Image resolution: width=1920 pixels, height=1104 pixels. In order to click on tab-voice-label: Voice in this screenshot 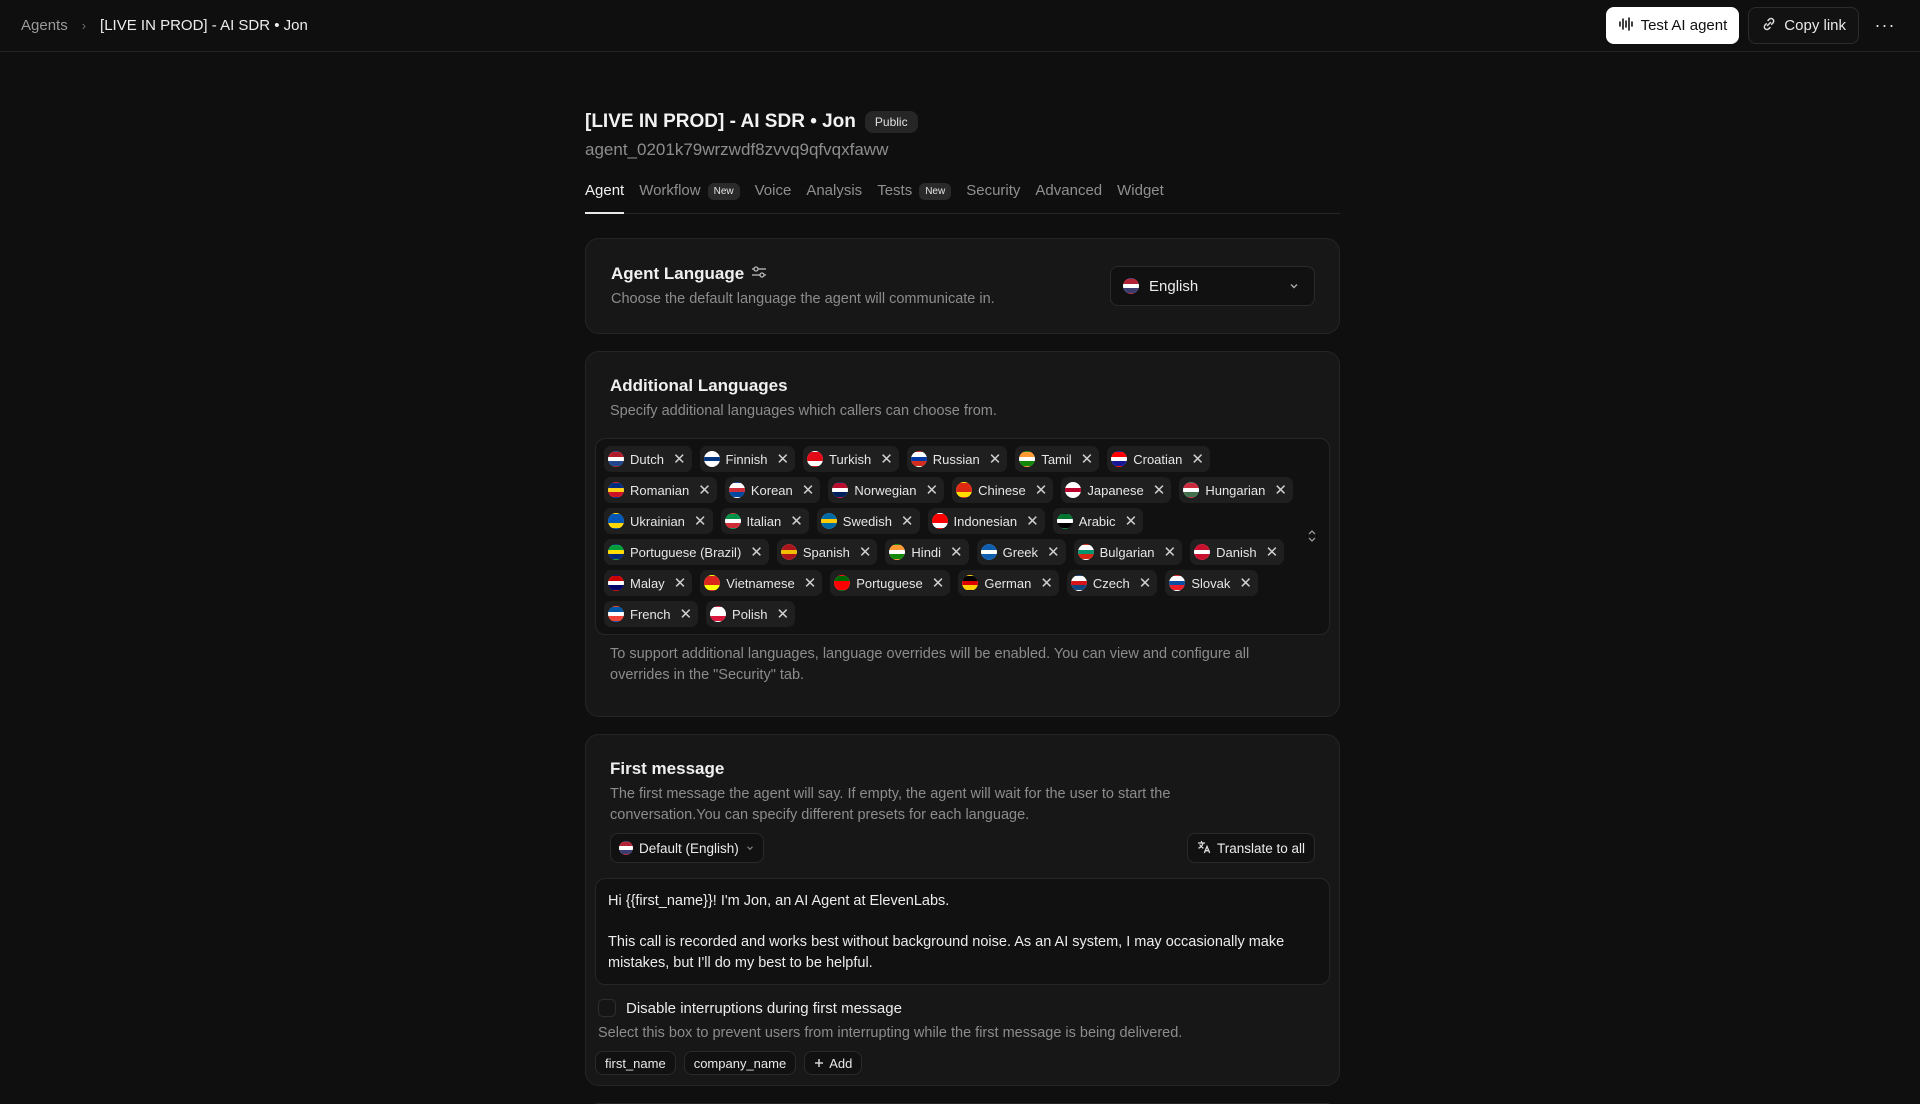, I will do `click(773, 190)`.